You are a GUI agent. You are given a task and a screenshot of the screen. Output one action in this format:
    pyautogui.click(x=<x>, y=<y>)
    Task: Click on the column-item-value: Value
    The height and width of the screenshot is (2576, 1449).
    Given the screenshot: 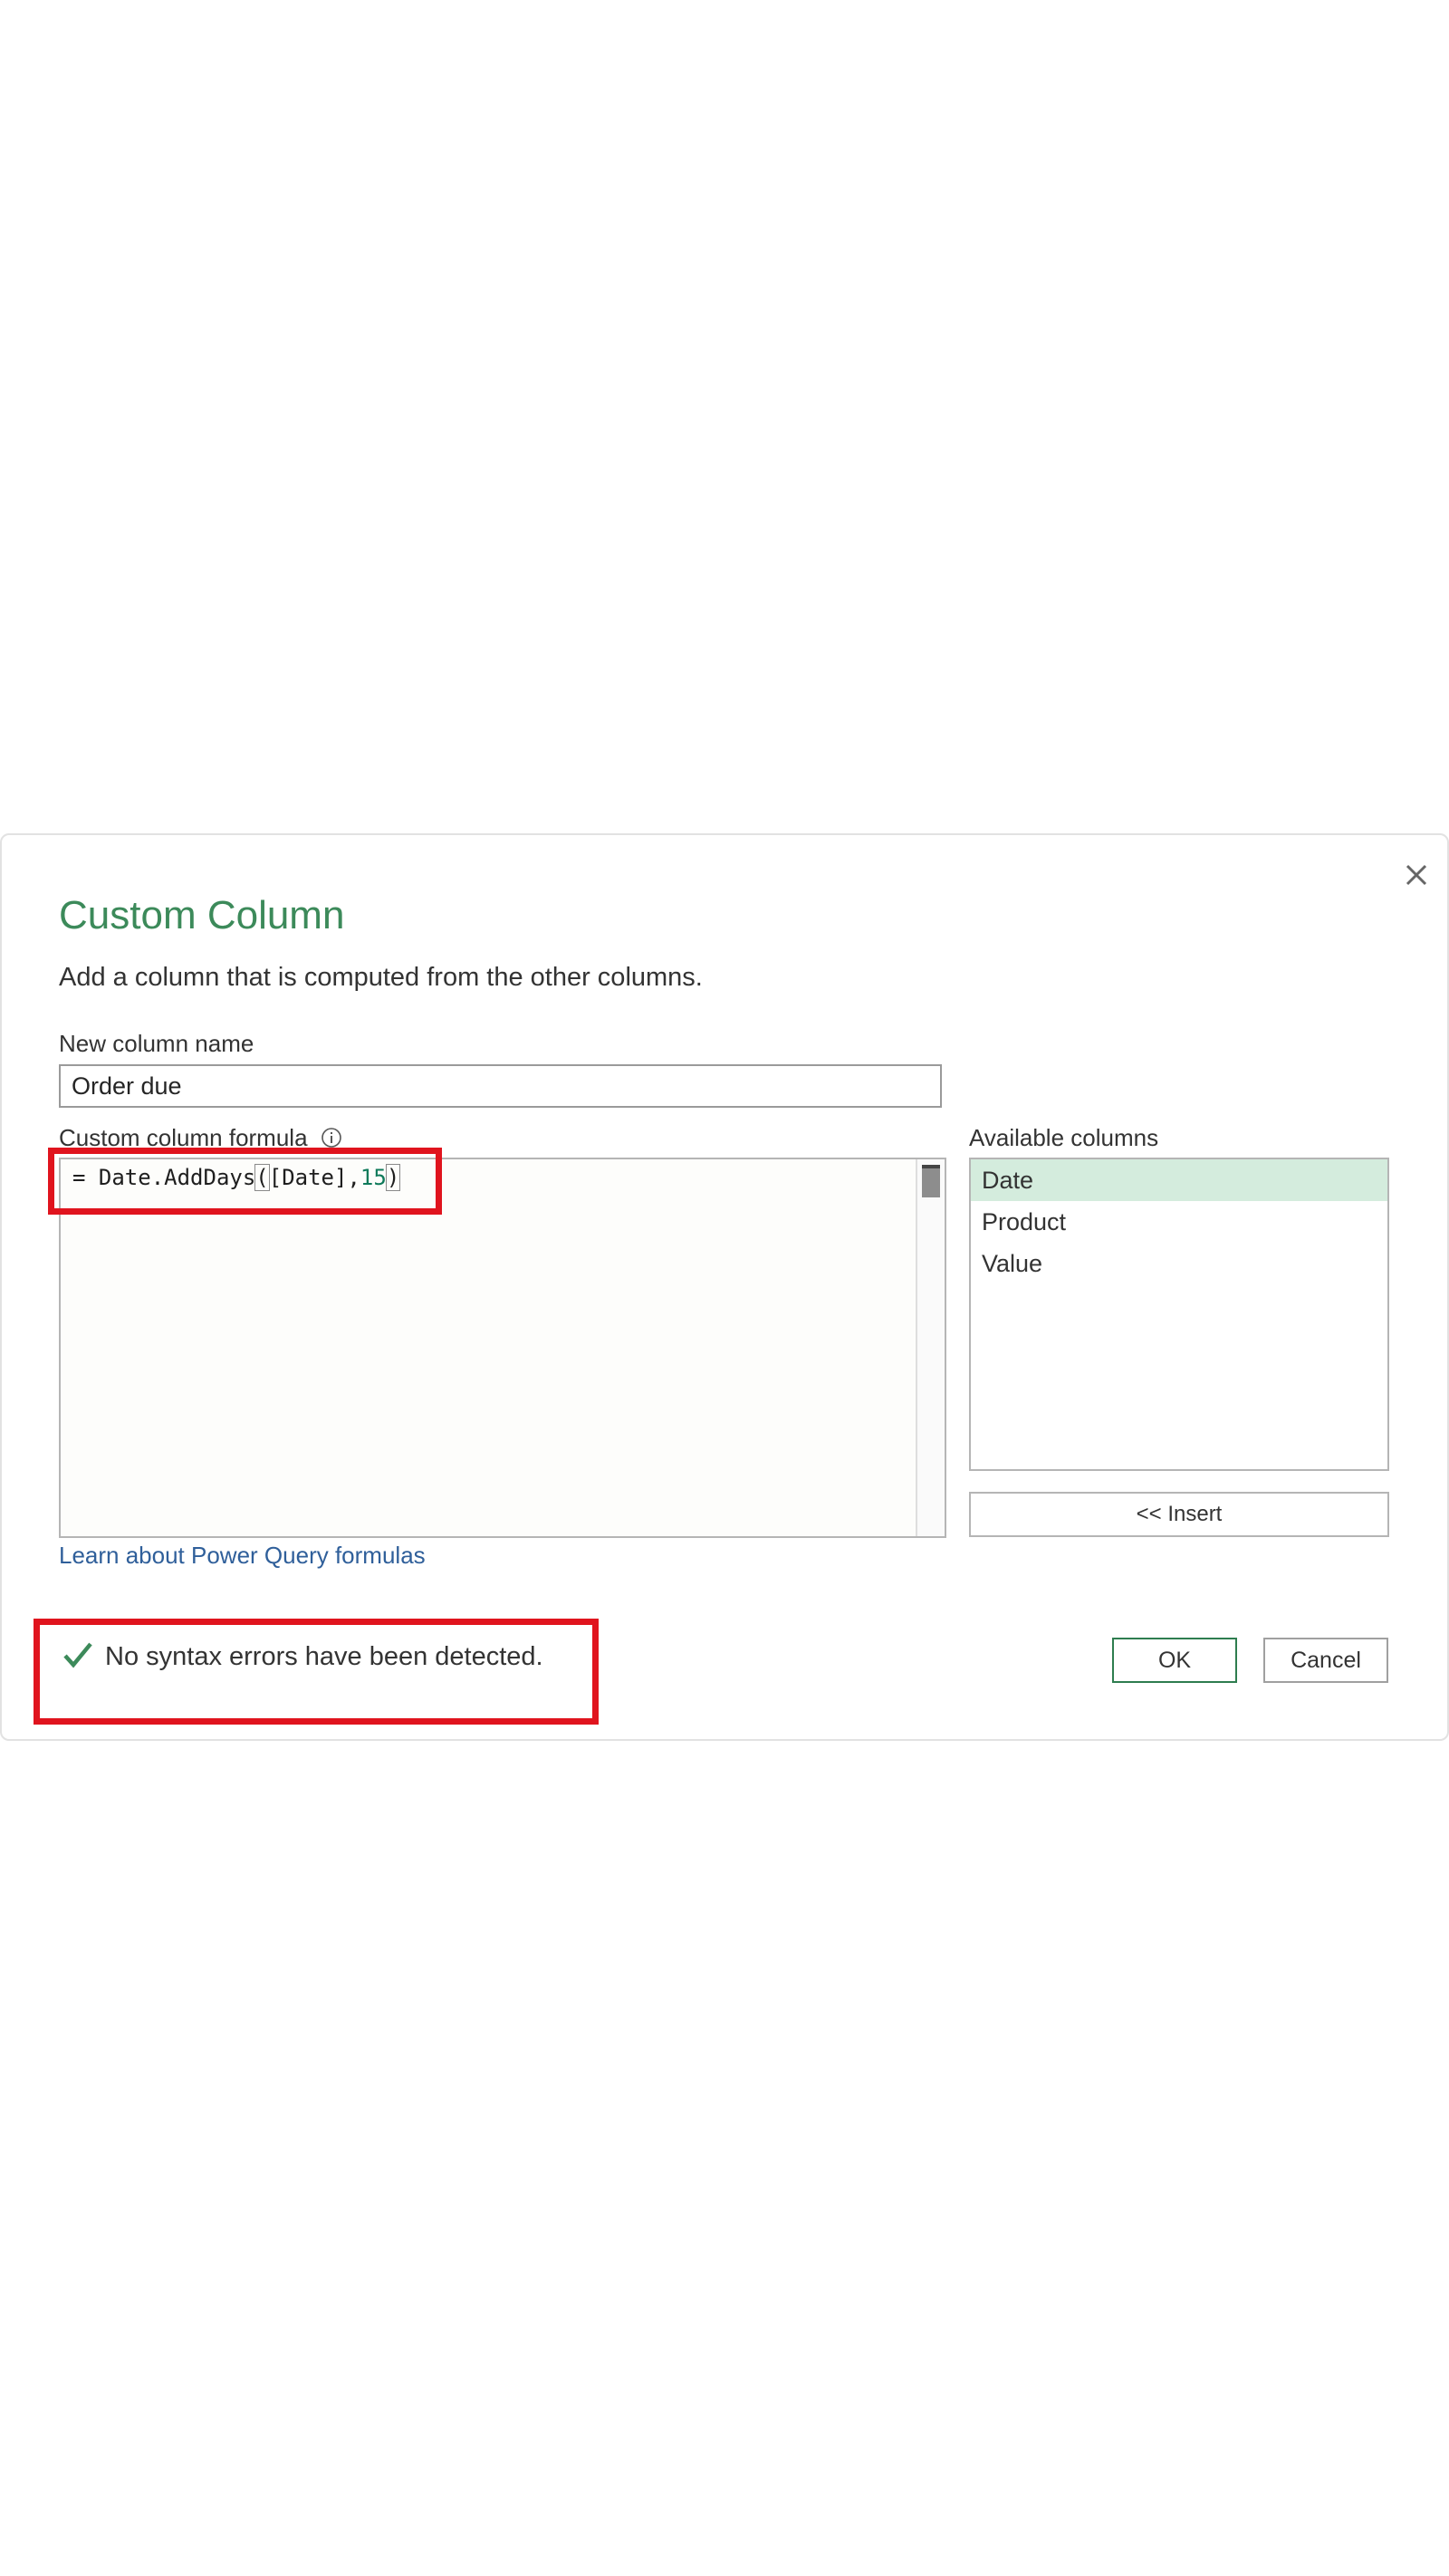 What is the action you would take?
    pyautogui.click(x=1179, y=1263)
    